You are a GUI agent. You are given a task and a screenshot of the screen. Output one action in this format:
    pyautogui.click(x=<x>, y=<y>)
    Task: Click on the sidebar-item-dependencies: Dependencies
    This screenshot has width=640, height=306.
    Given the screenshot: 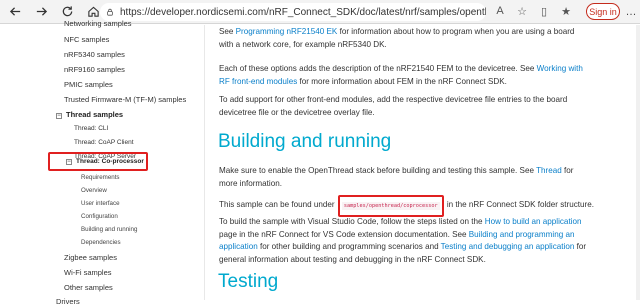 What is the action you would take?
    pyautogui.click(x=101, y=242)
    